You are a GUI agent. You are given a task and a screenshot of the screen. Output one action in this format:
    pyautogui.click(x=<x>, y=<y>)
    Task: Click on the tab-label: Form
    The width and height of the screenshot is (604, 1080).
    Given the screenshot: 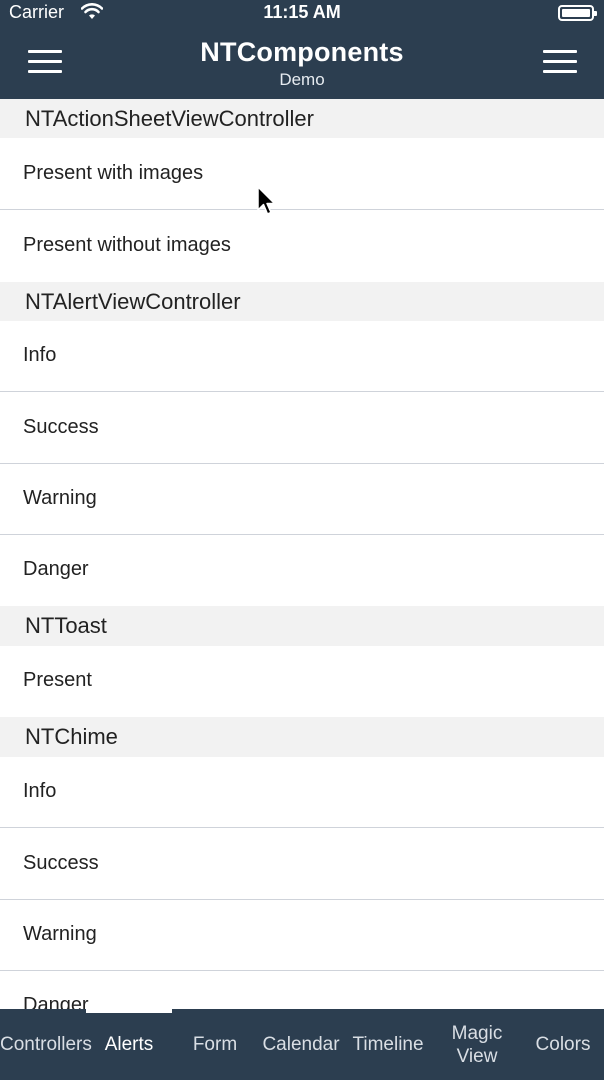 What is the action you would take?
    pyautogui.click(x=215, y=1044)
    